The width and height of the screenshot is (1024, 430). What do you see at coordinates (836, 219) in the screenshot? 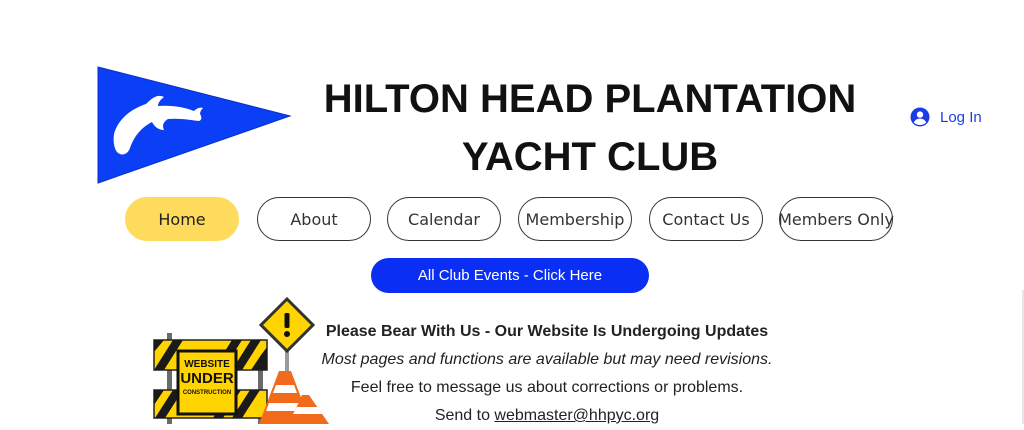
I see `nav-item-members-only: Members Only` at bounding box center [836, 219].